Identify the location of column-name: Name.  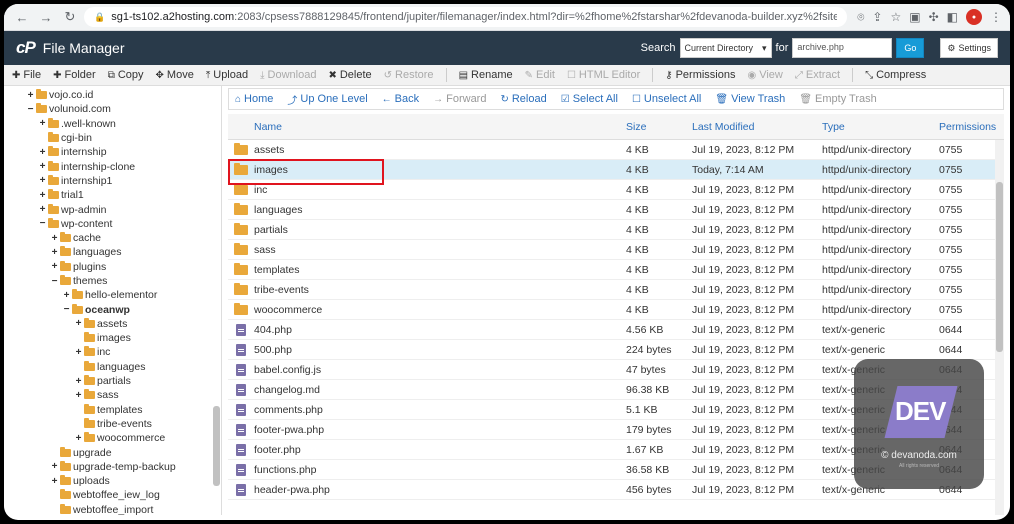
(440, 127).